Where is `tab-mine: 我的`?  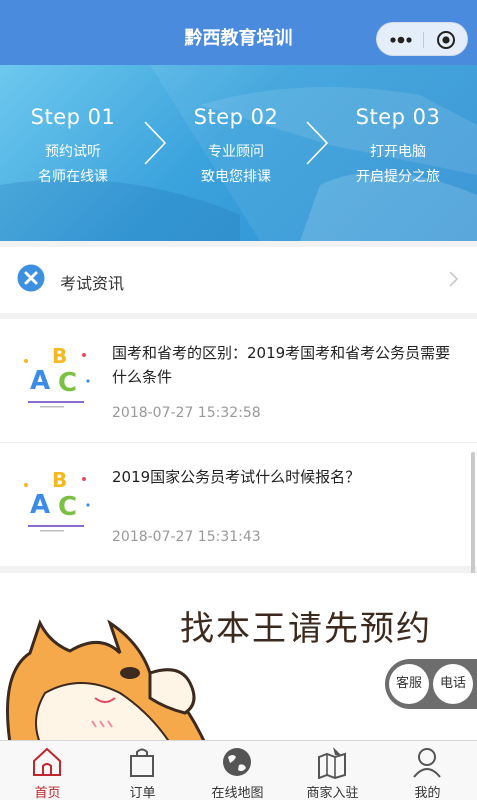
tab-mine: 我的 is located at coordinates (427, 770).